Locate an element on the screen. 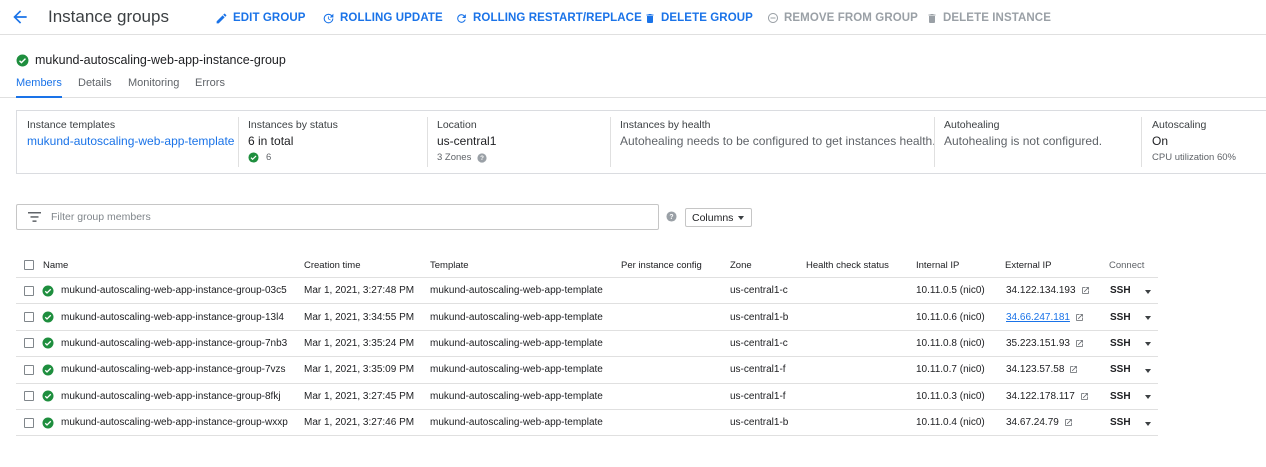 Image resolution: width=1266 pixels, height=467 pixels. tab-errors: Errors is located at coordinates (210, 83).